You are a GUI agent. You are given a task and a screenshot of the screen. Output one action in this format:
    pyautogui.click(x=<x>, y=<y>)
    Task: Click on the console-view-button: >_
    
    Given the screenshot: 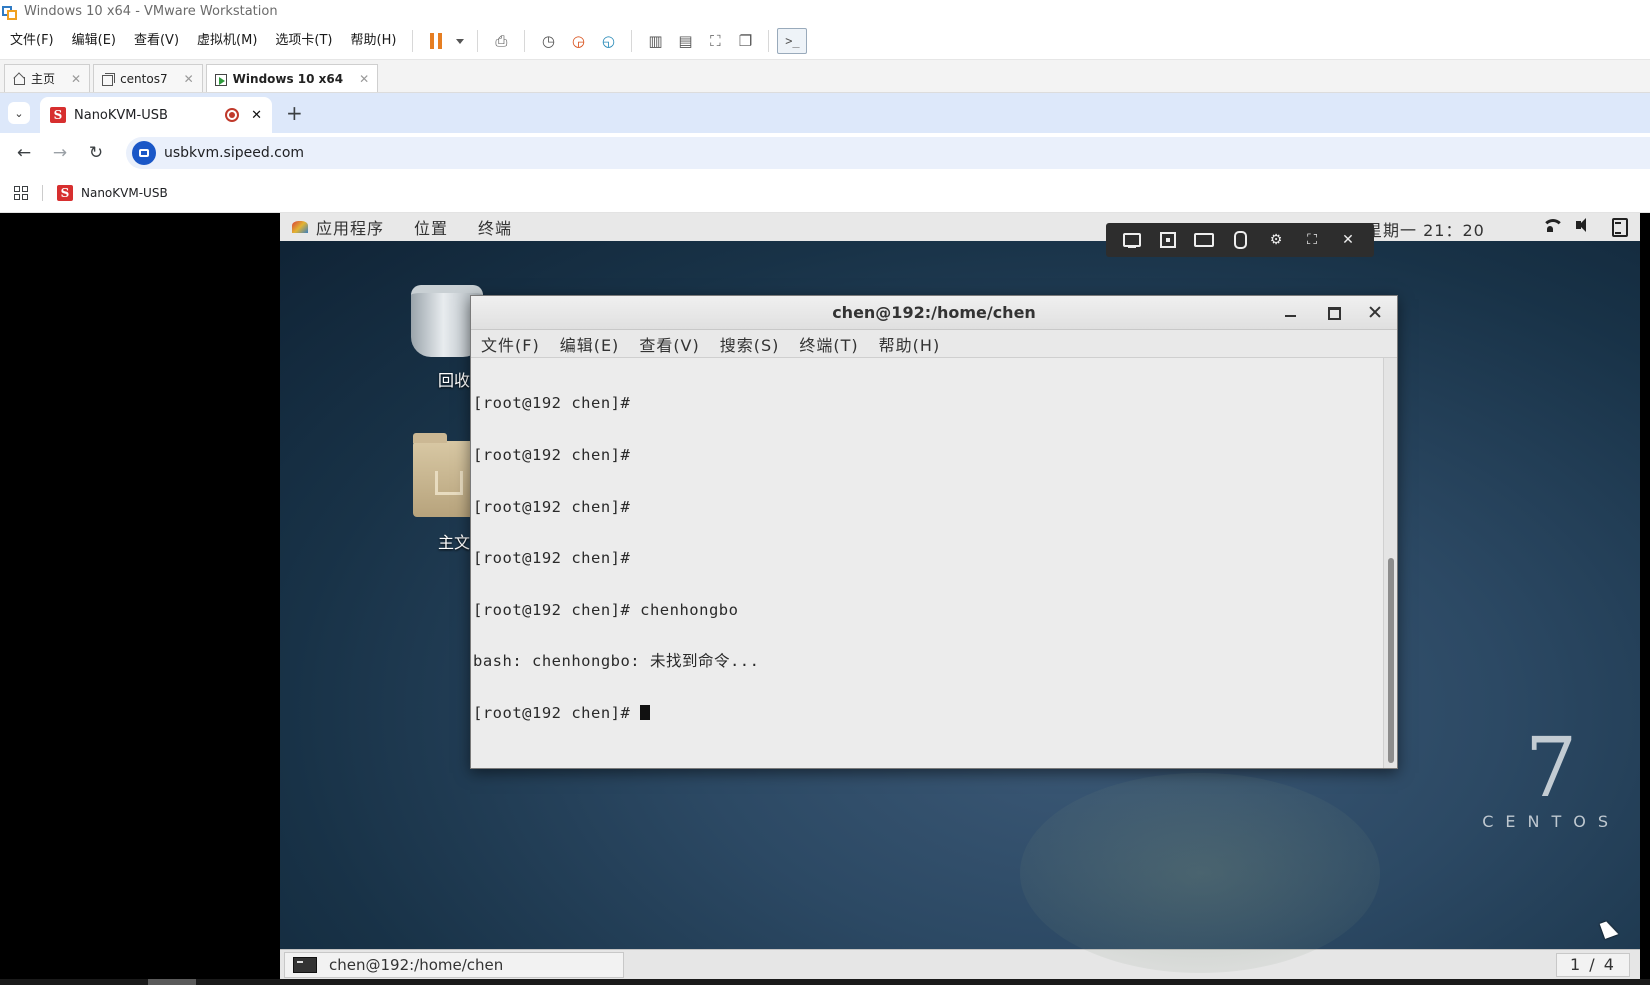 What is the action you would take?
    pyautogui.click(x=792, y=41)
    